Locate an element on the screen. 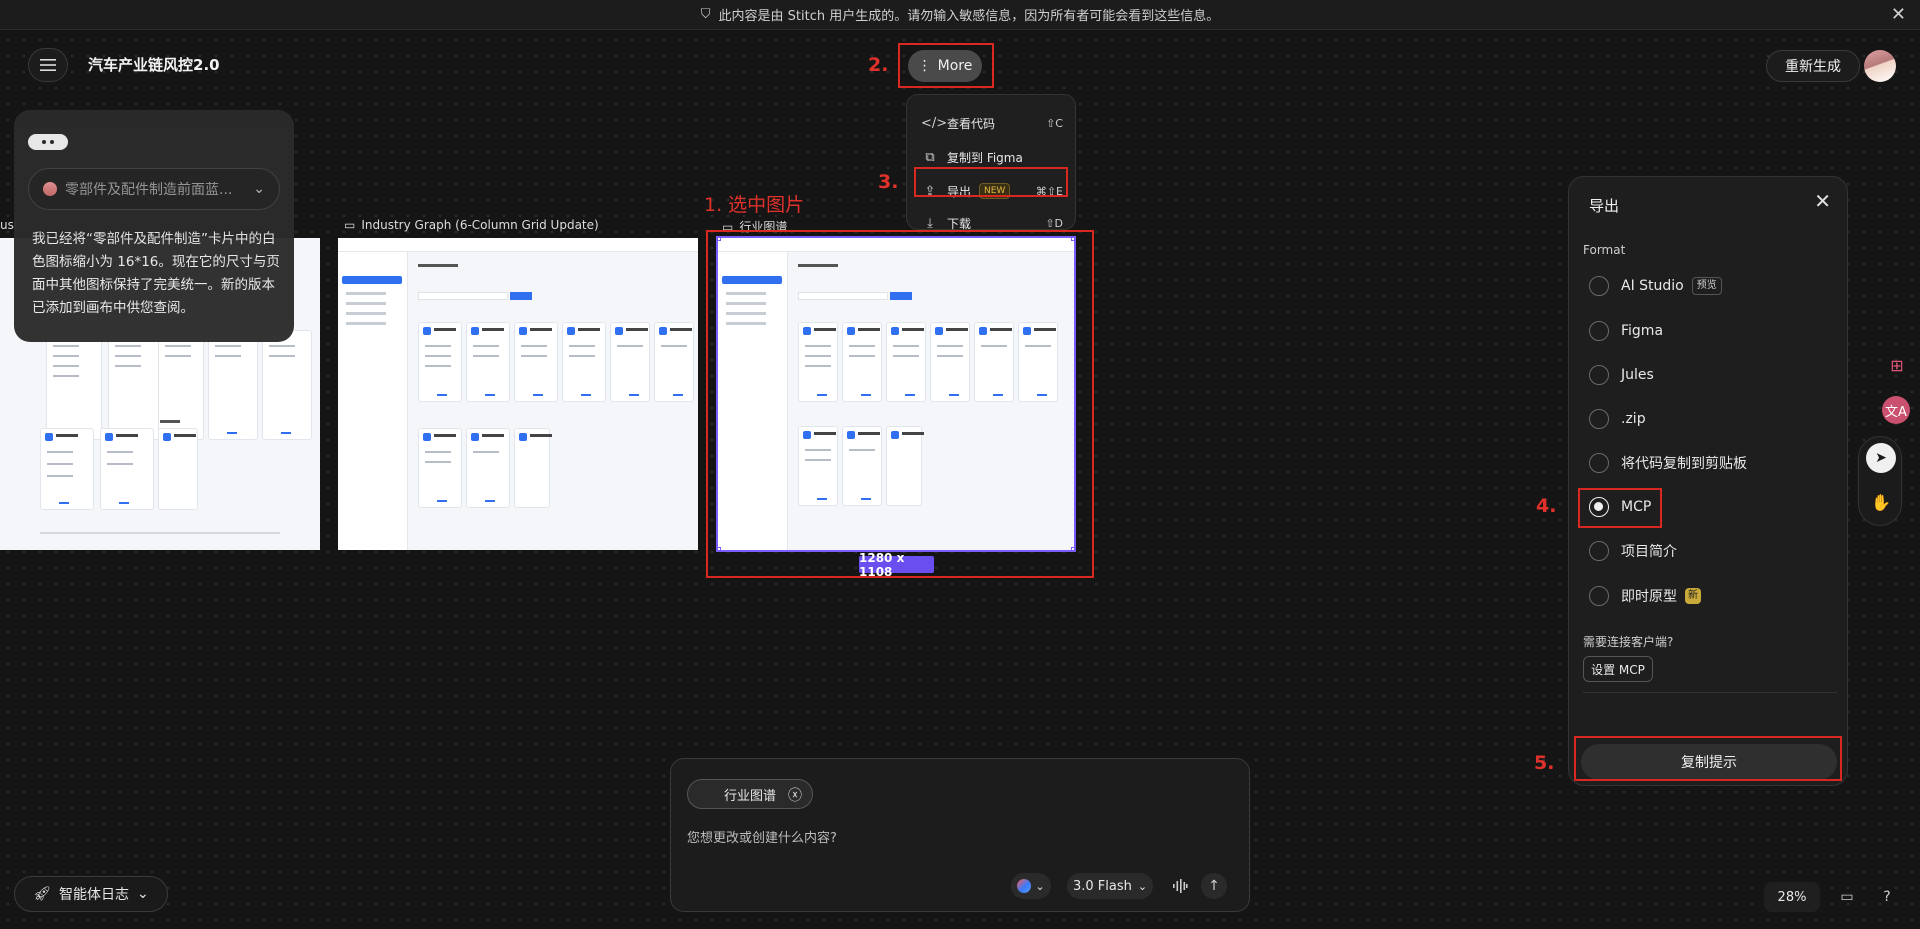 The width and height of the screenshot is (1920, 929). hamburger-icon is located at coordinates (48, 65).